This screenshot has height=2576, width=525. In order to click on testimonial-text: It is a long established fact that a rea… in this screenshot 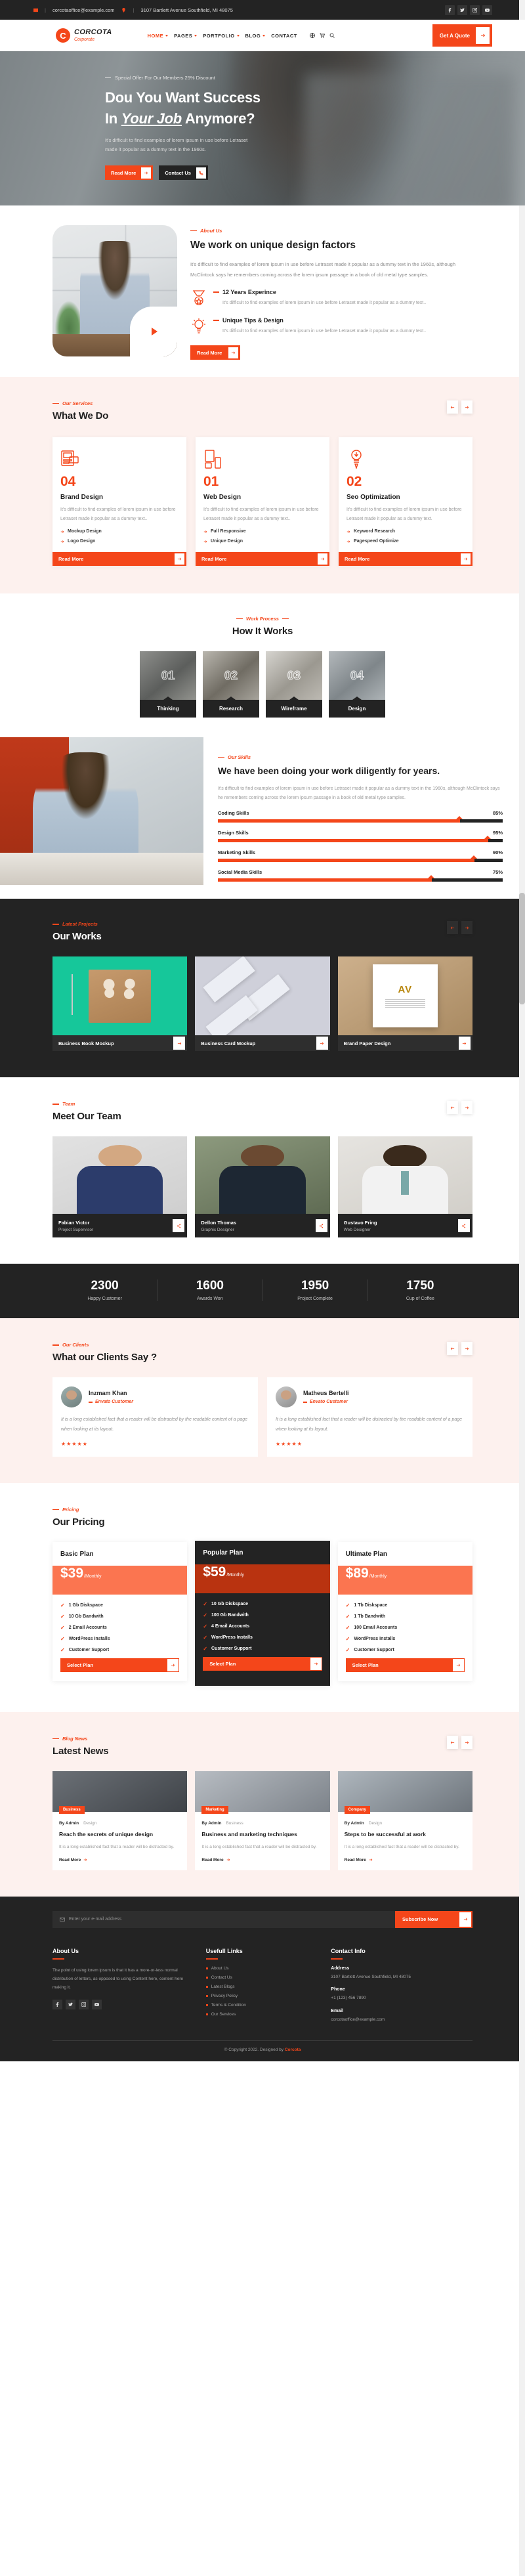, I will do `click(369, 1424)`.